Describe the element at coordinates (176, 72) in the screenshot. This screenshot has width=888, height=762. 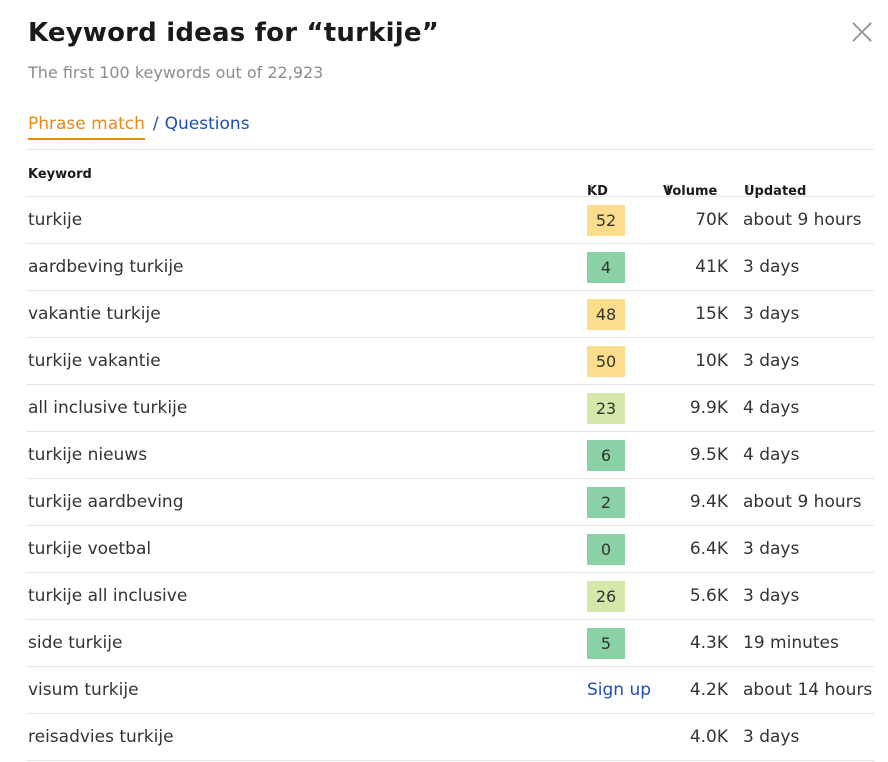
I see `dialog-subtitle: The first 100 keywords out of 22,923` at that location.